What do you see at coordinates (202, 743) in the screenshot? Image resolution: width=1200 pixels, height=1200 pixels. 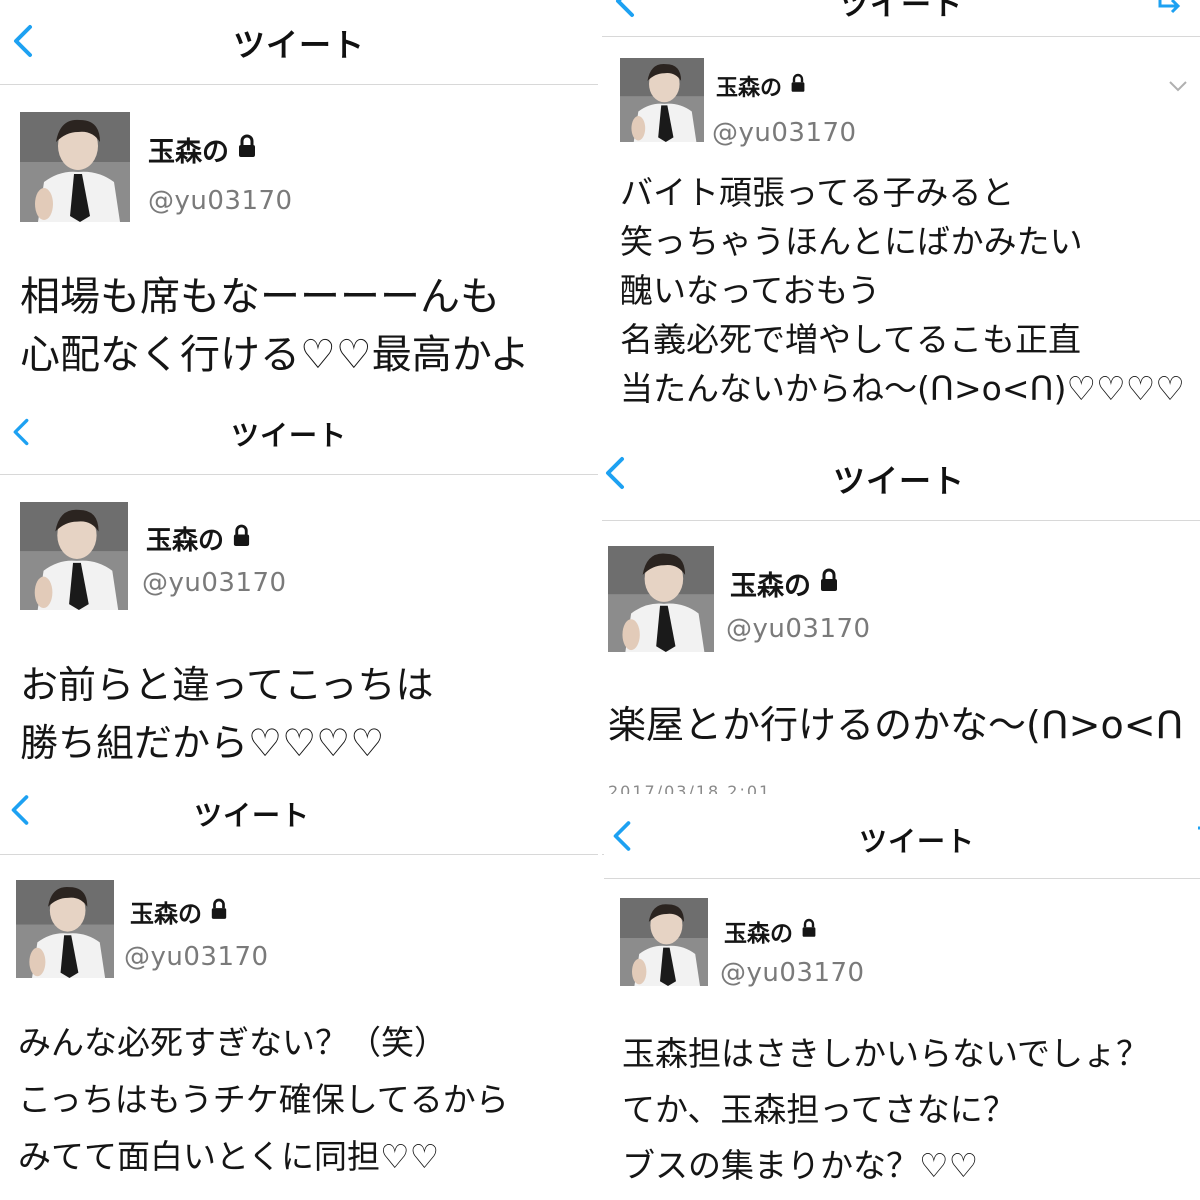 I see `tweet-line: 勝ち組だから♡♡♡♡` at bounding box center [202, 743].